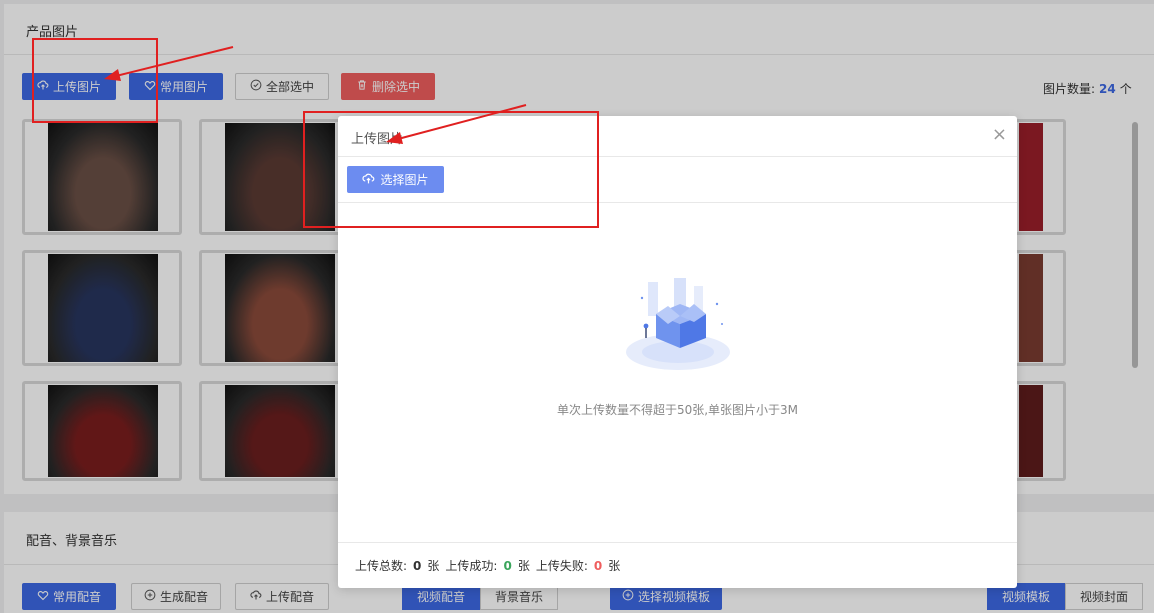  I want to click on success-unit: 张, so click(523, 566).